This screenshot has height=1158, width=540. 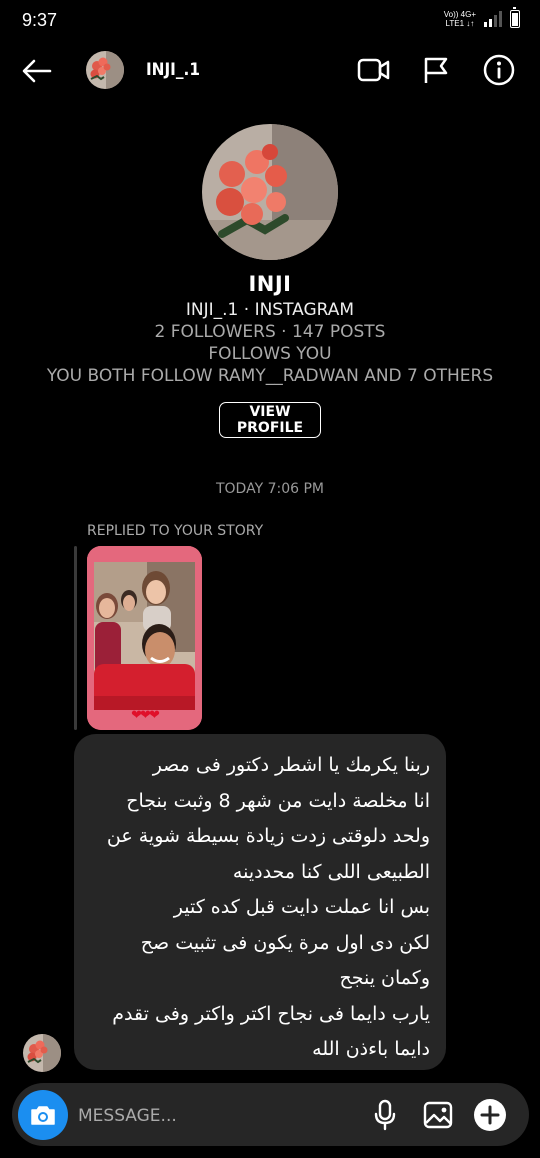 I want to click on profile-stats: 2 FOLLOWERS · 147 POSTS, so click(x=270, y=332).